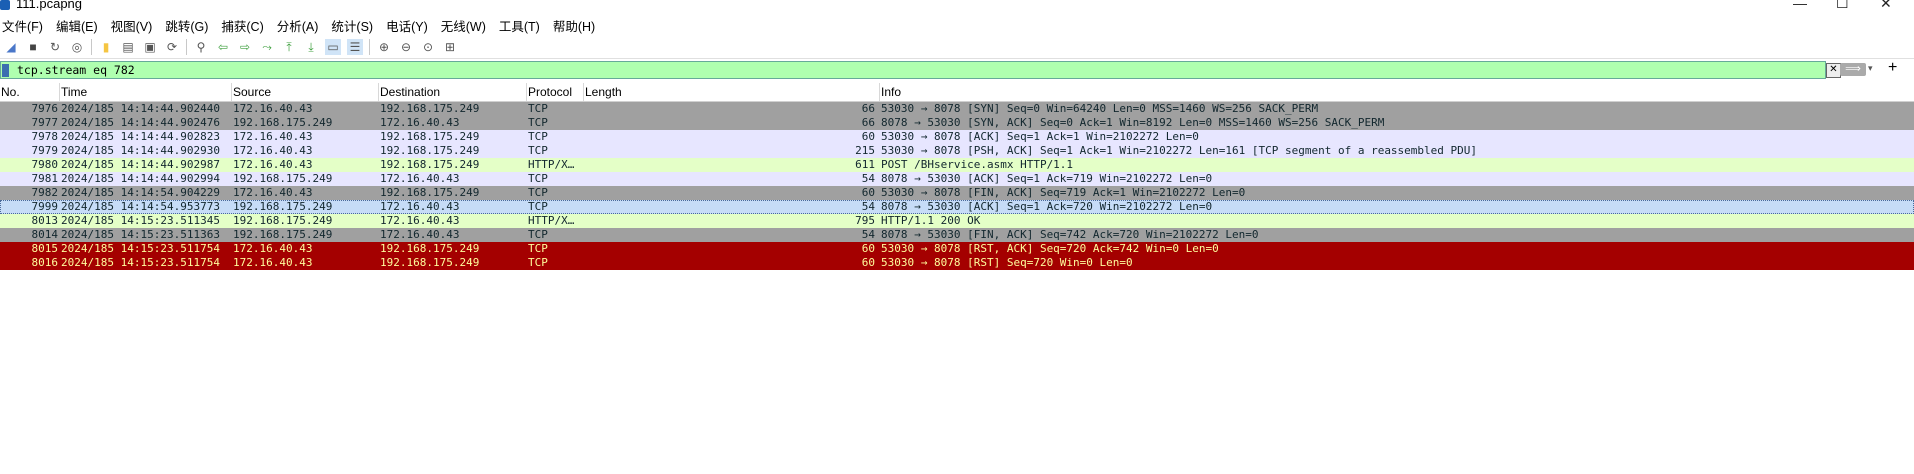 The width and height of the screenshot is (1914, 474). Describe the element at coordinates (519, 25) in the screenshot. I see `menu-tools: 工具(T)` at that location.